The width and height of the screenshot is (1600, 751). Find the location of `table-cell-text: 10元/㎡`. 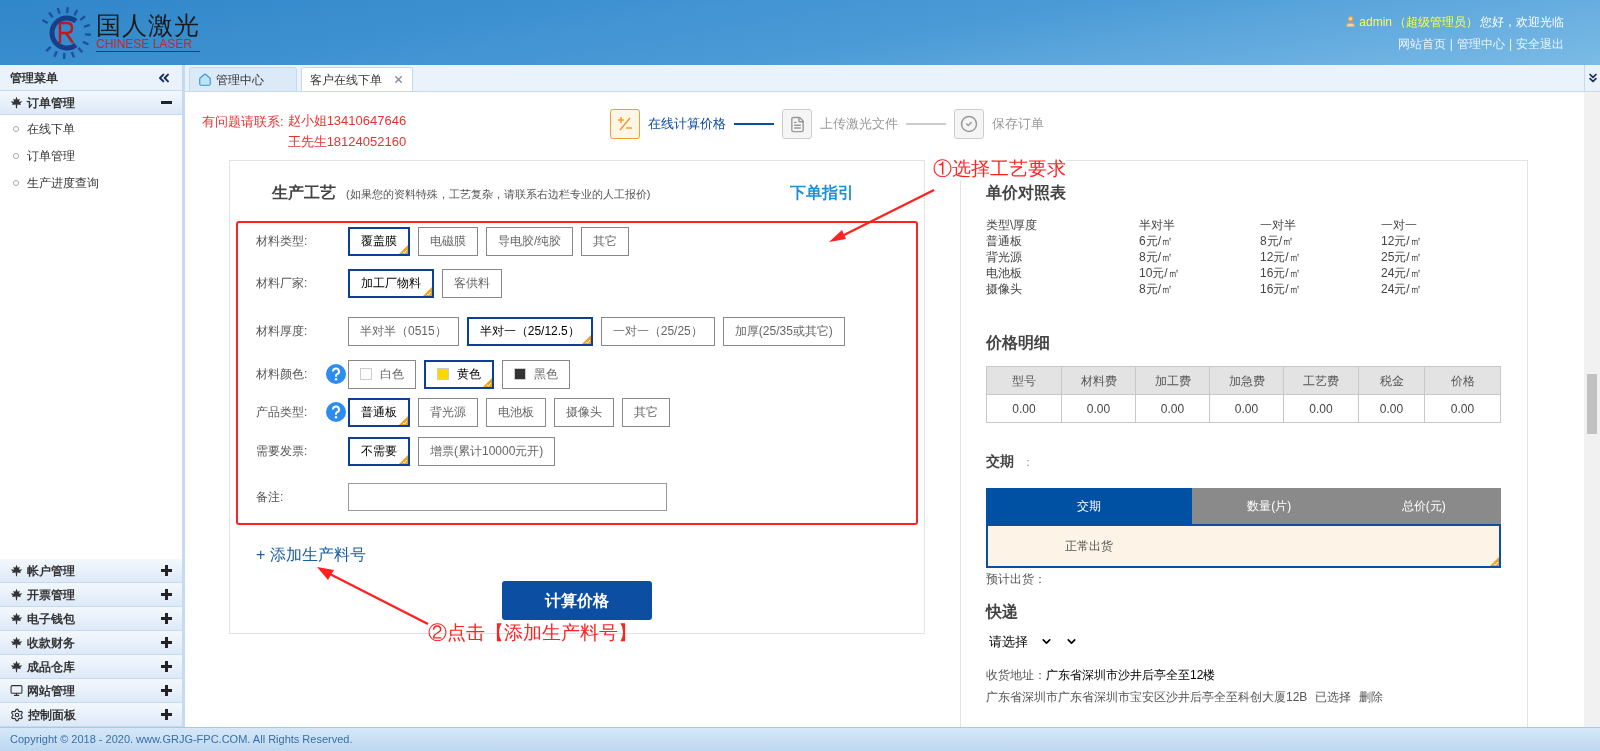

table-cell-text: 10元/㎡ is located at coordinates (1160, 273).